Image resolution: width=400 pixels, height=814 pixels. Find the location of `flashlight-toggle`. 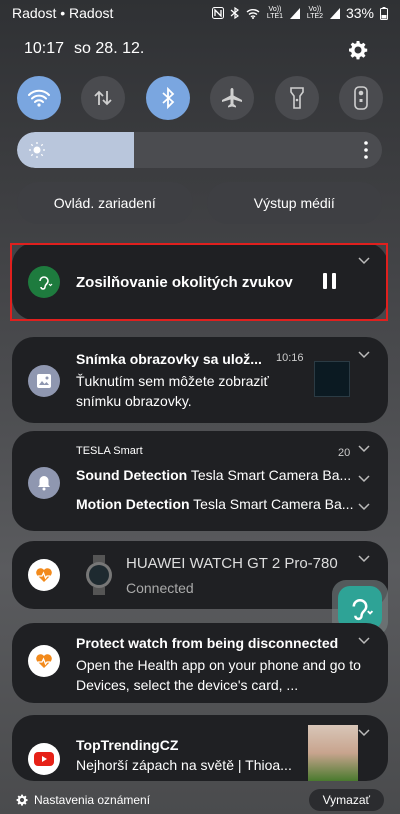

flashlight-toggle is located at coordinates (296, 98).